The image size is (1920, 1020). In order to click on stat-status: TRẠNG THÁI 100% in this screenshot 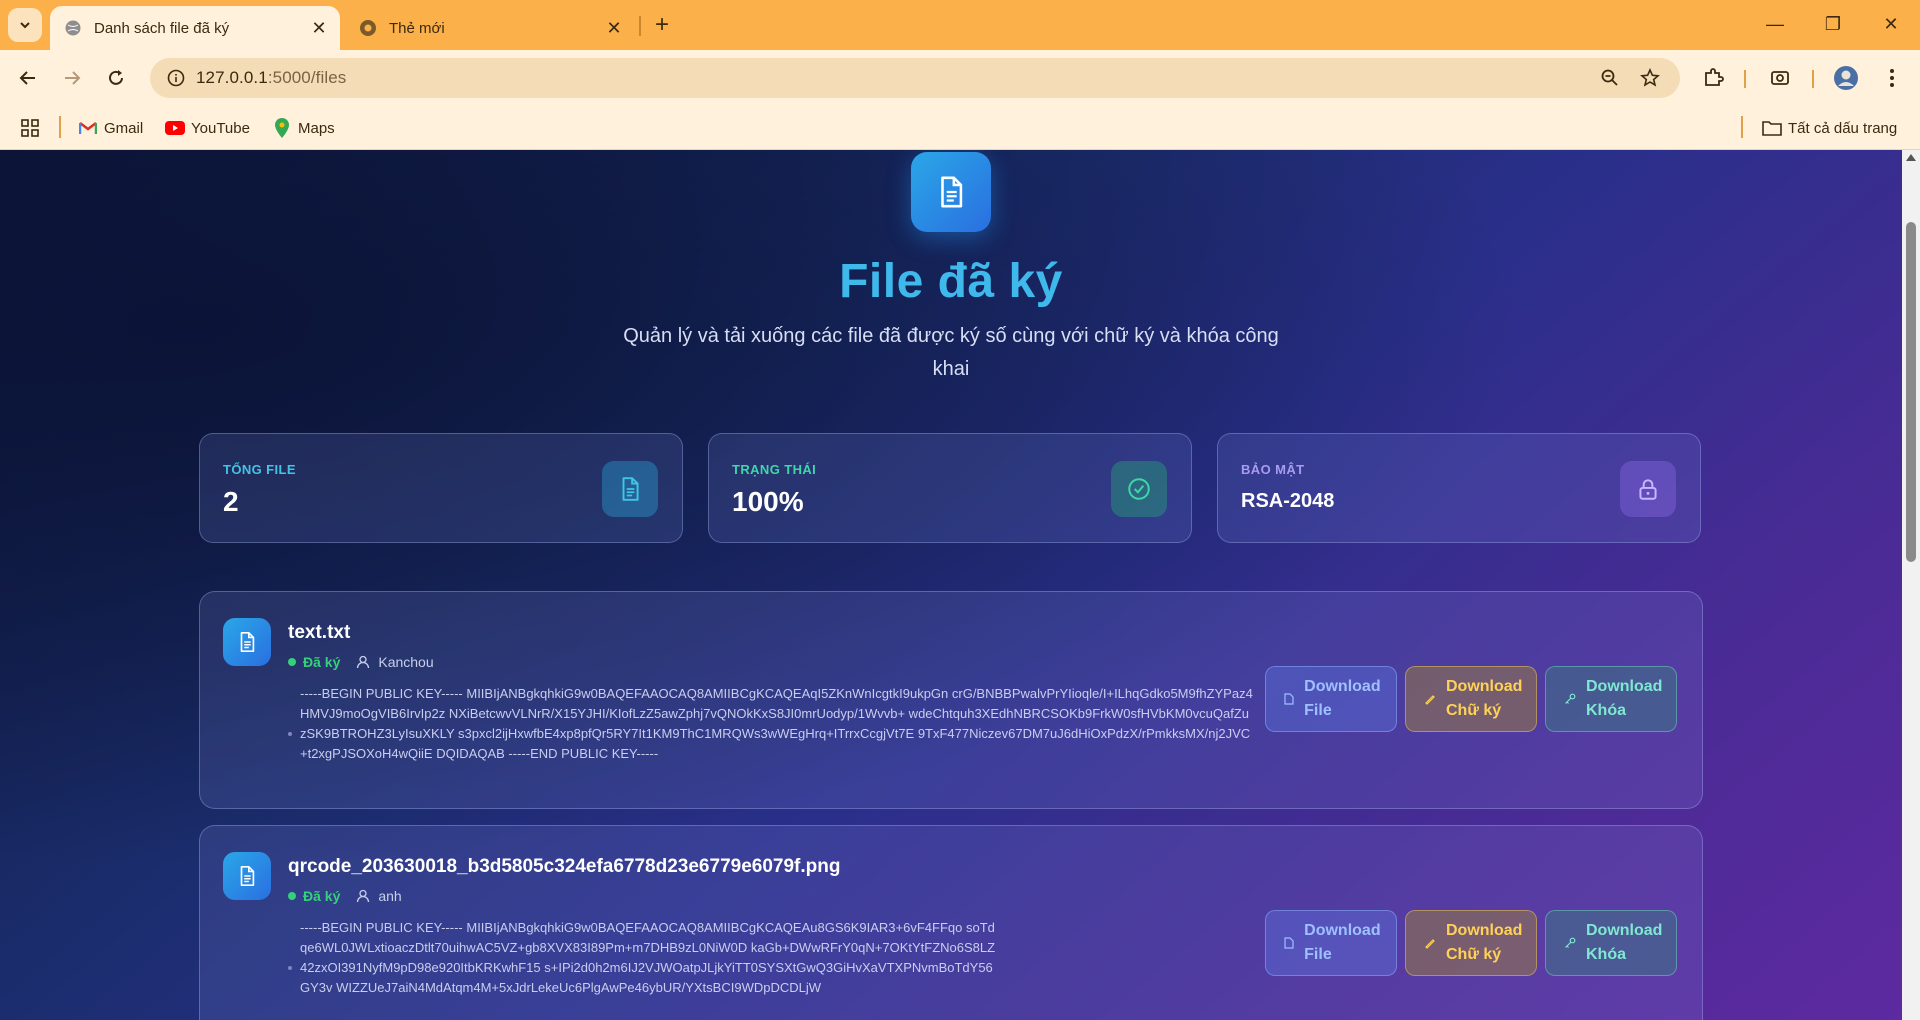, I will do `click(950, 488)`.